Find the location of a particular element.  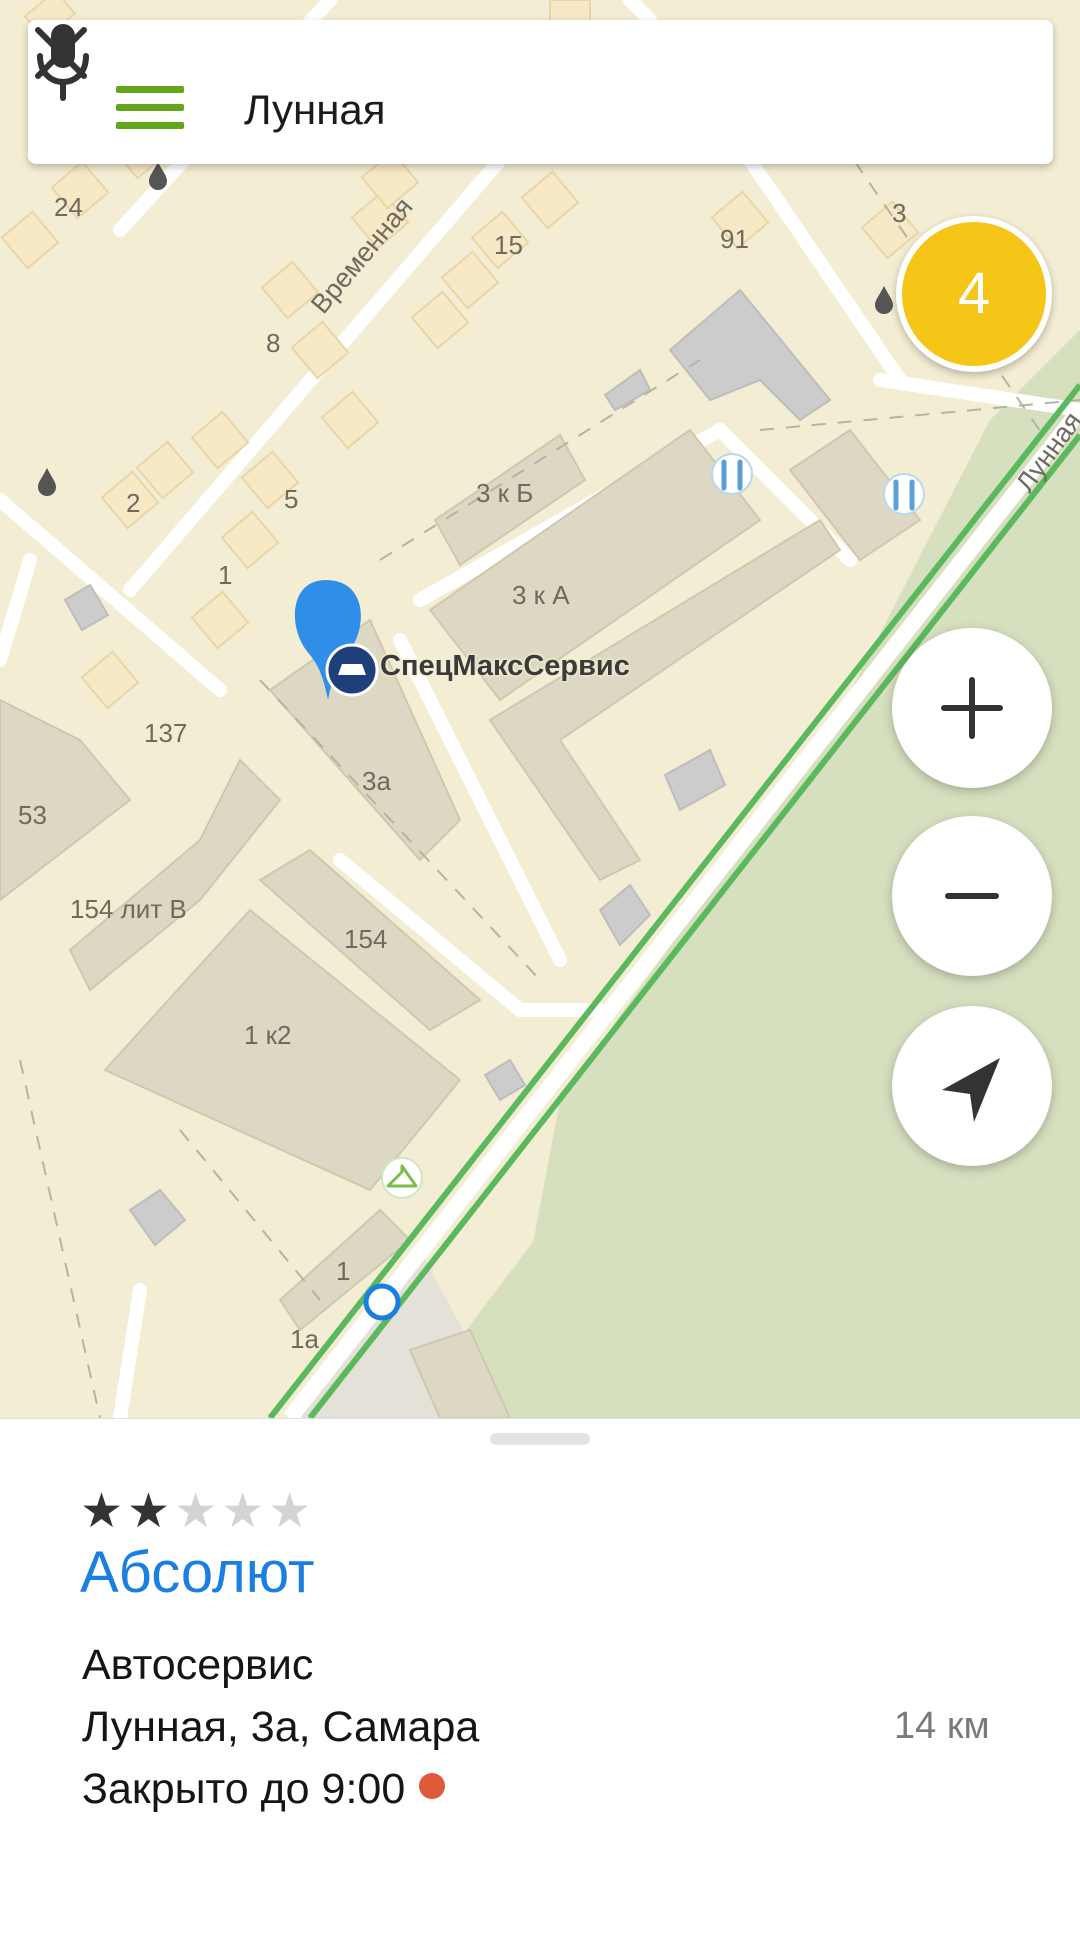

sheet-handle is located at coordinates (540, 1439).